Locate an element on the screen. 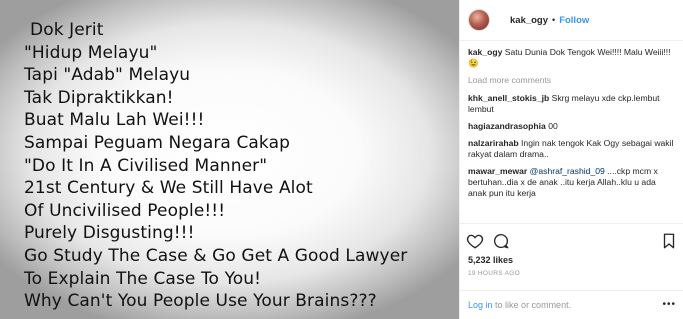  more-options-icon: ••• is located at coordinates (669, 304).